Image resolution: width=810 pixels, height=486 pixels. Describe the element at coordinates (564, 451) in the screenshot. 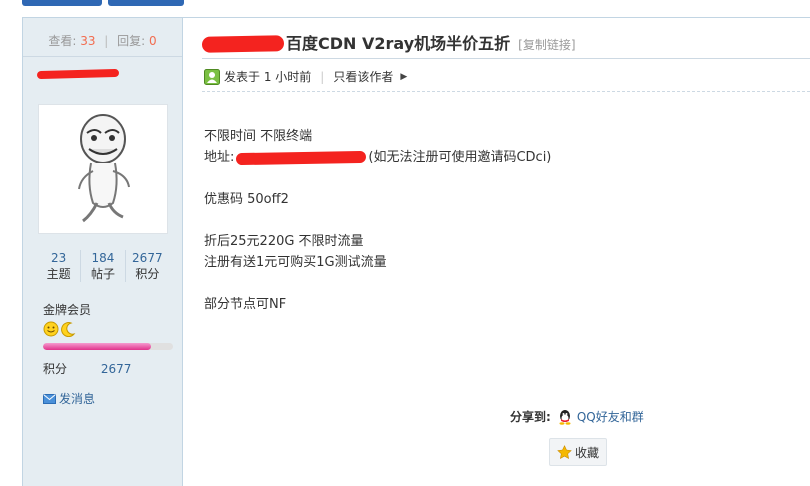

I see `star-icon` at that location.